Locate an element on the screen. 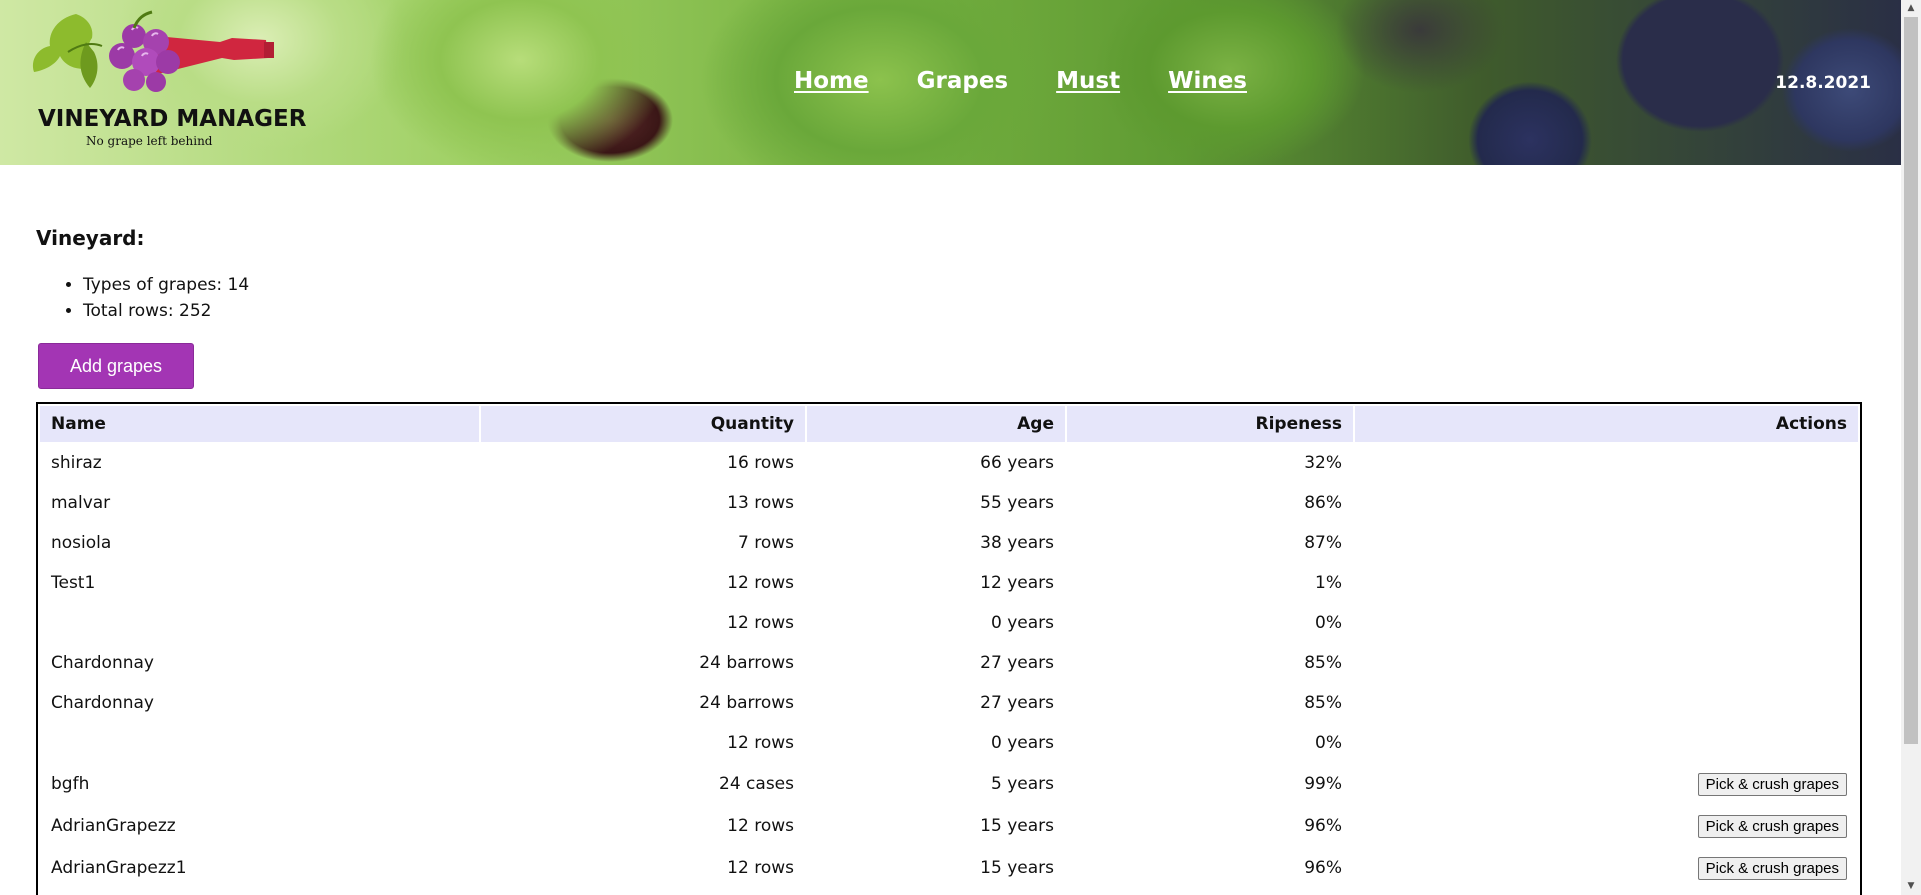 The width and height of the screenshot is (1921, 895). cell-quantity: 16 rows is located at coordinates (760, 463).